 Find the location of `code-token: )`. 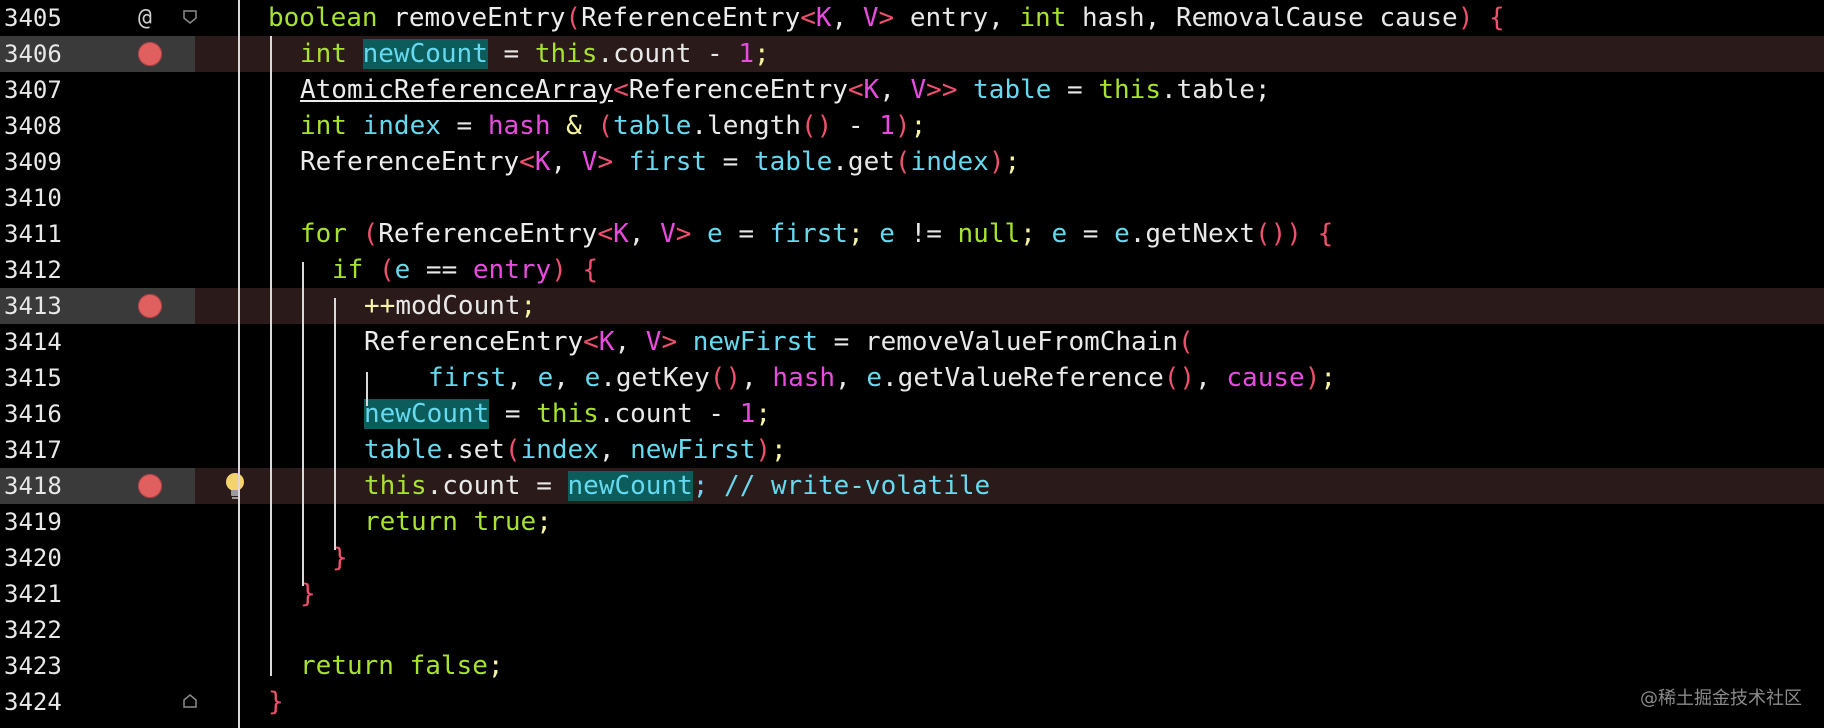

code-token: ) is located at coordinates (902, 126).